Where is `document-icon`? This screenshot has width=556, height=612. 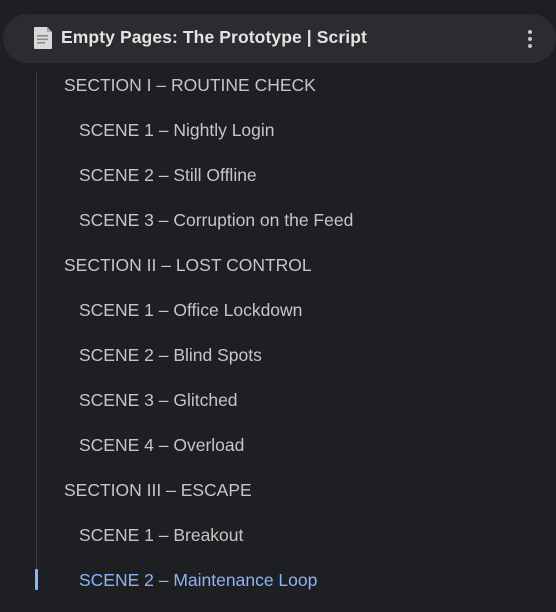 document-icon is located at coordinates (43, 38).